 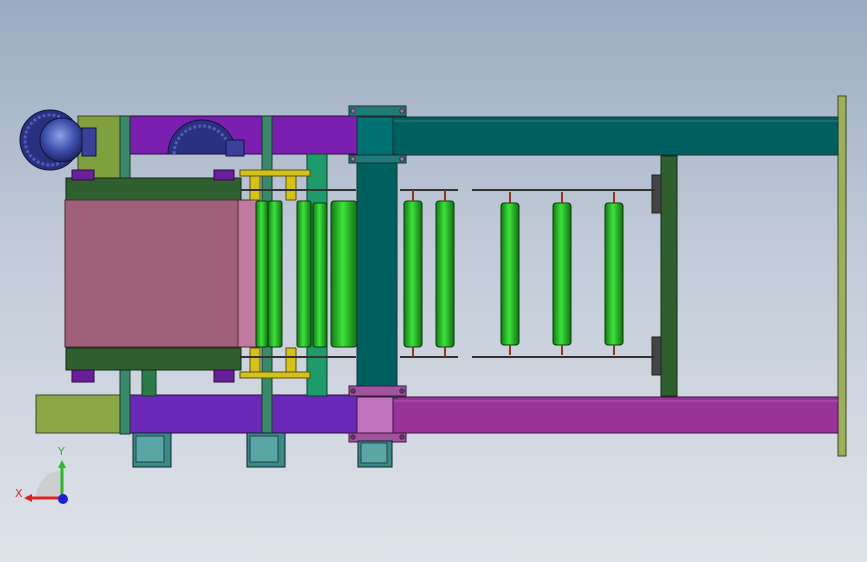 What do you see at coordinates (153, 189) in the screenshot?
I see `top-green-bracket` at bounding box center [153, 189].